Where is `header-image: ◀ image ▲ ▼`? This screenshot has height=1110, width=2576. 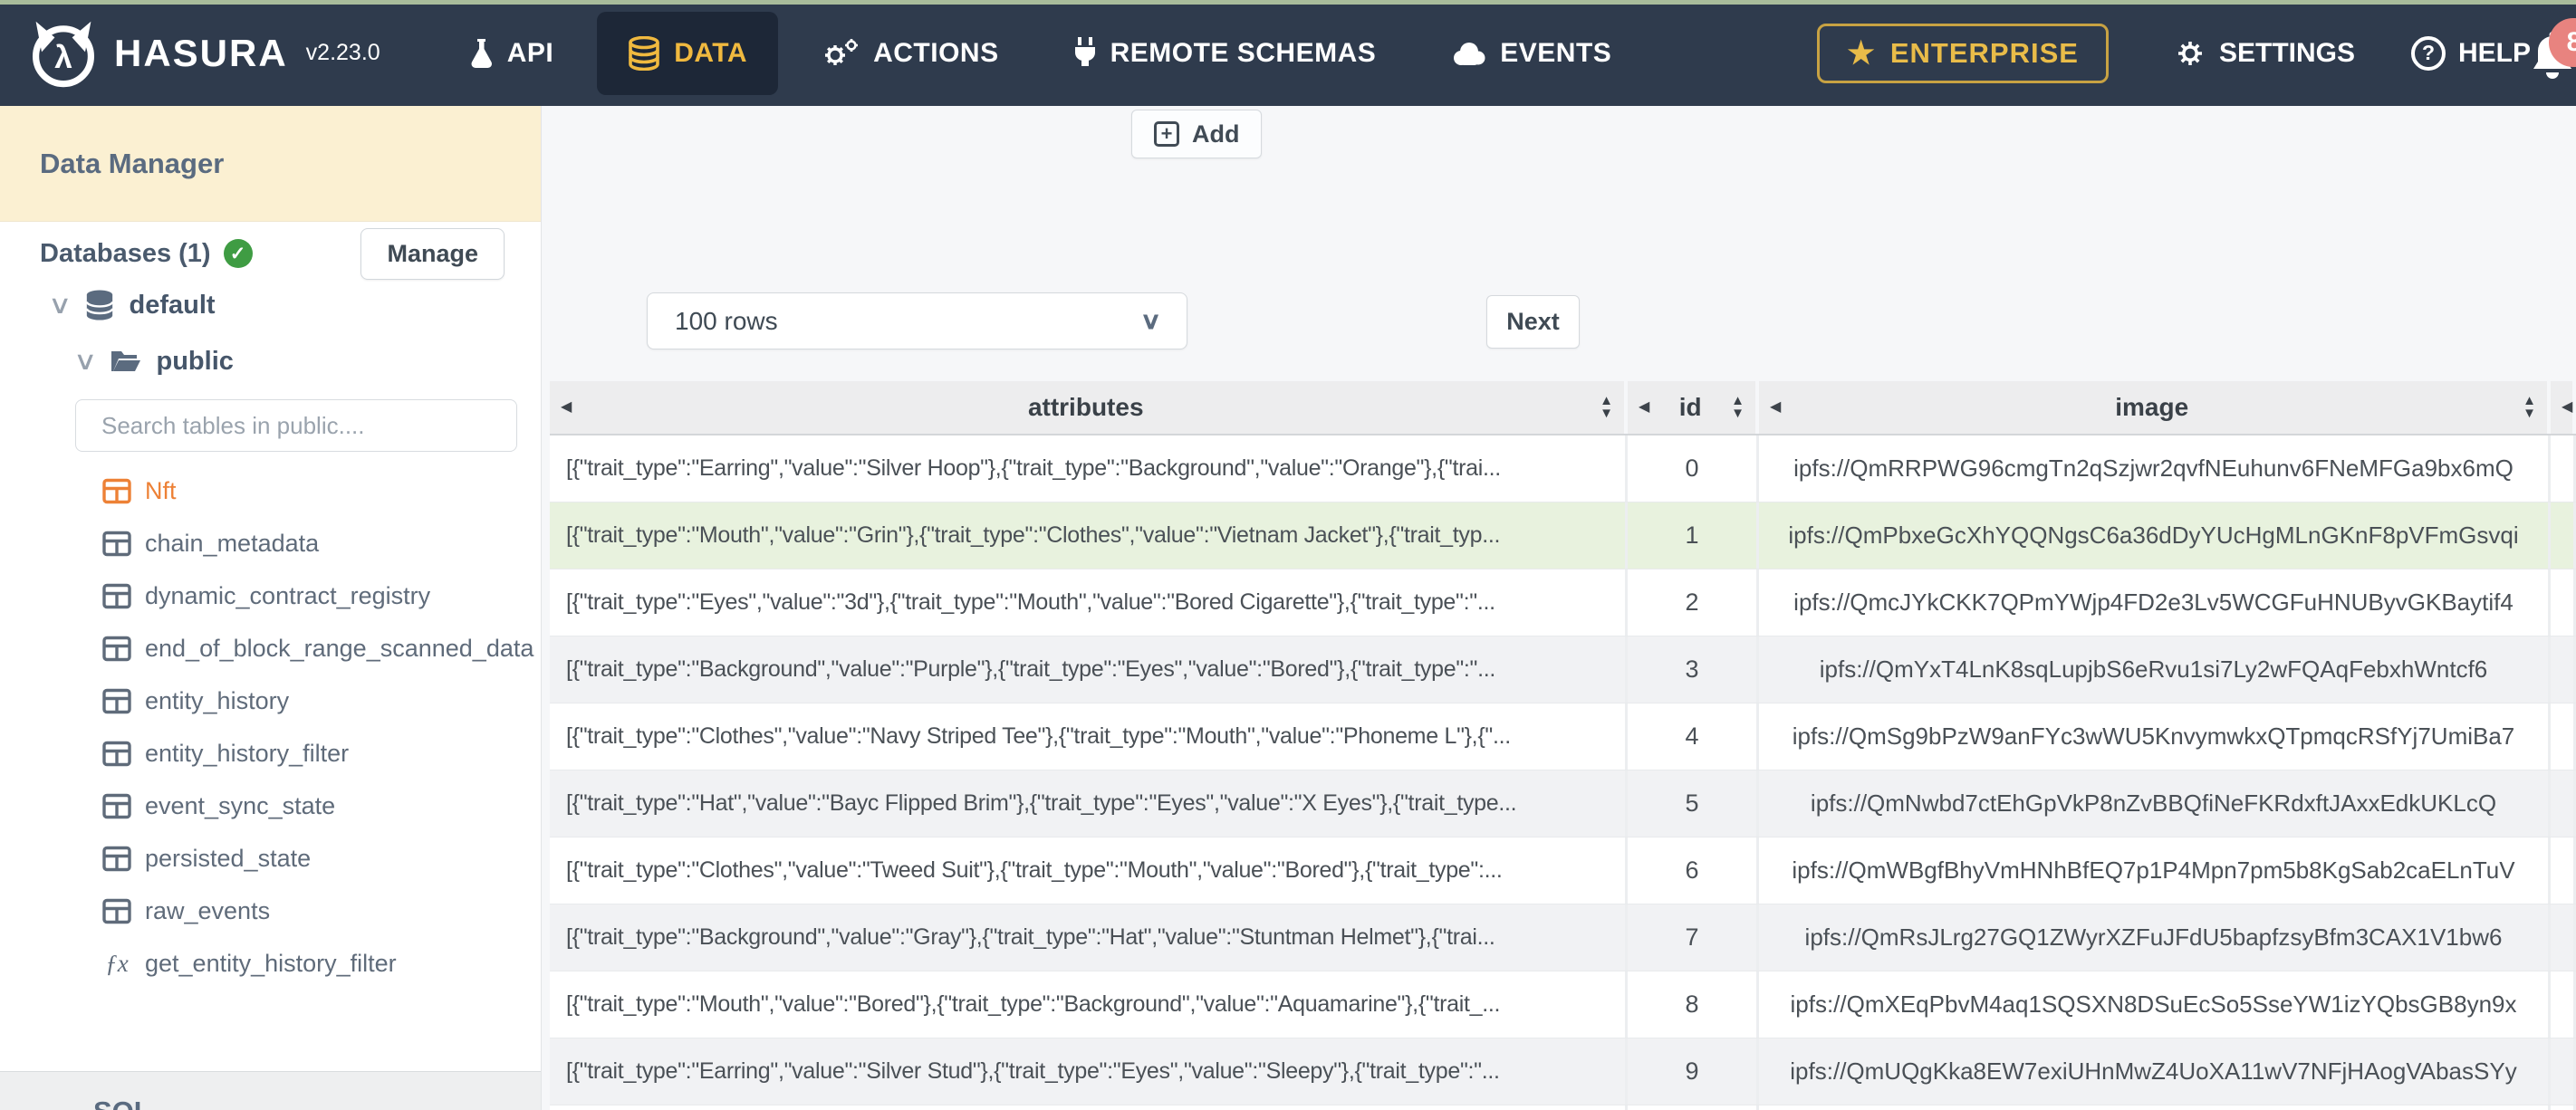
header-image: ◀ image ▲ ▼ is located at coordinates (2155, 407).